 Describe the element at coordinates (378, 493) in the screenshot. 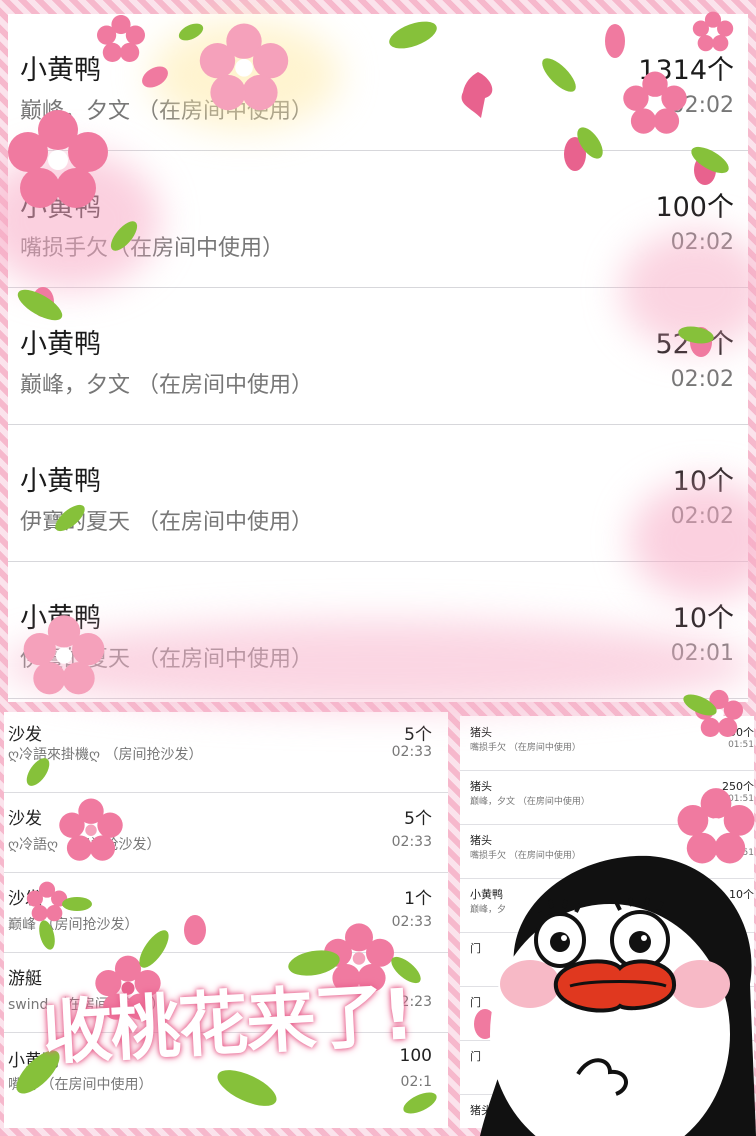

I see `gift-record-row: 小黄鸭 伊寶的夏天 （在房间中使用） 10个 02:02` at that location.